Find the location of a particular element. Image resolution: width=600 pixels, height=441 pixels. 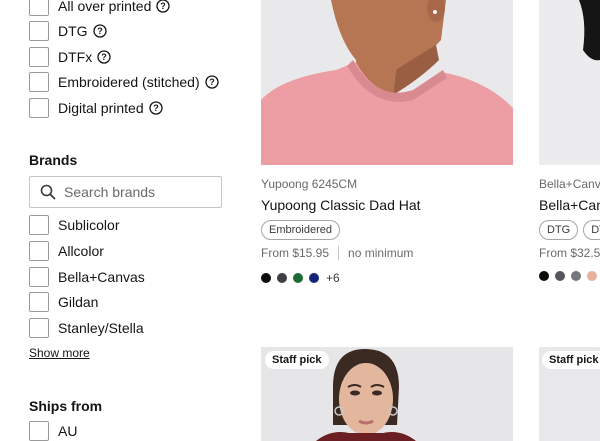

product-sku: Yupoong 6245CM is located at coordinates (309, 184).